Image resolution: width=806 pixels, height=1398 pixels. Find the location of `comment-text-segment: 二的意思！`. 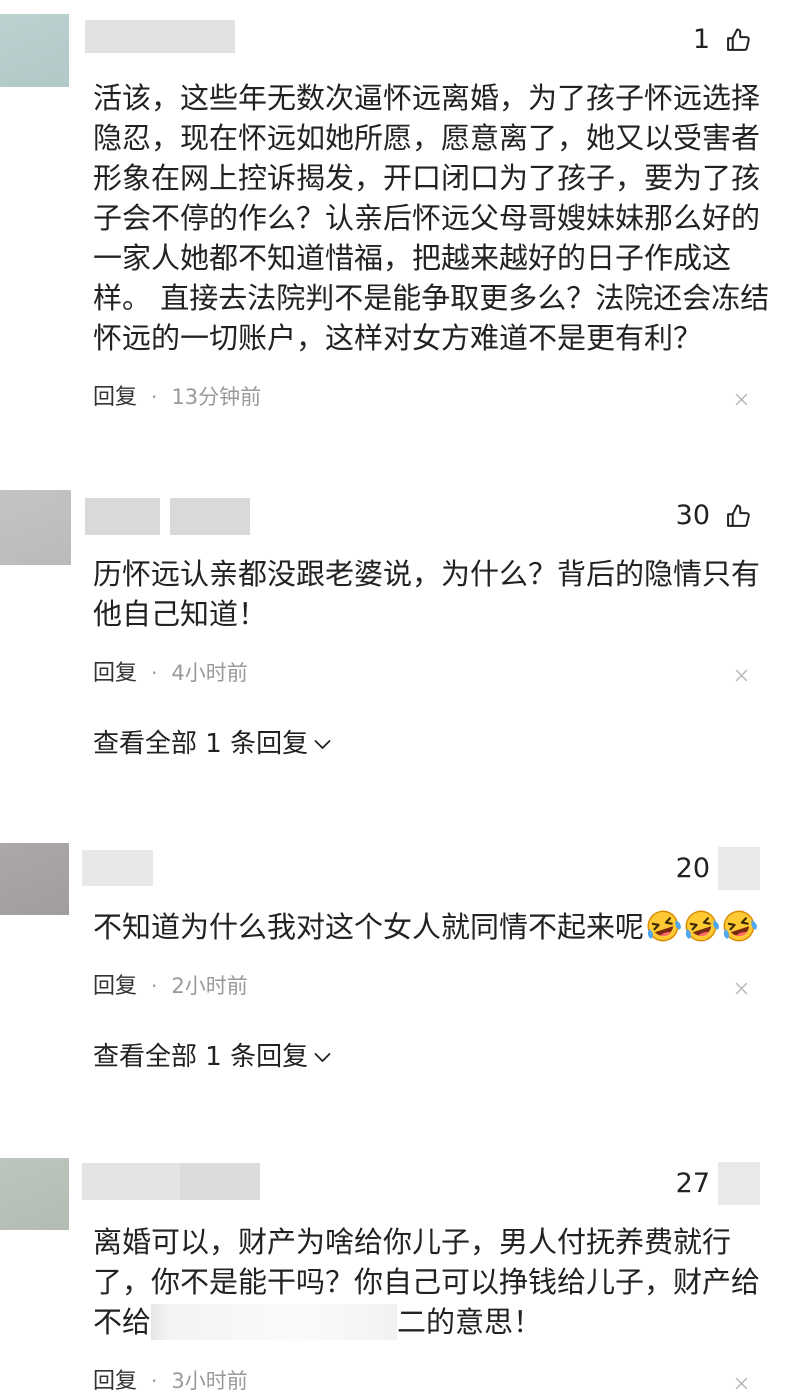

comment-text-segment: 二的意思！ is located at coordinates (470, 1322).